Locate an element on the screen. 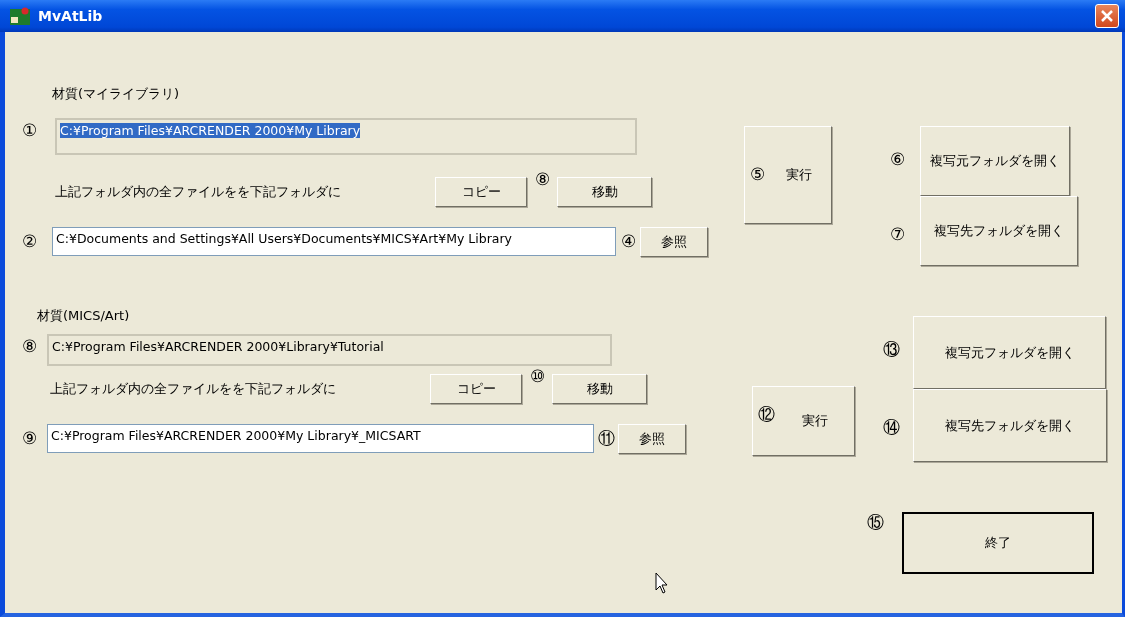 The image size is (1125, 617). path-field: C:¥Program Files¥ARCRENDER 2000¥Library¥Tutorial is located at coordinates (329, 349).